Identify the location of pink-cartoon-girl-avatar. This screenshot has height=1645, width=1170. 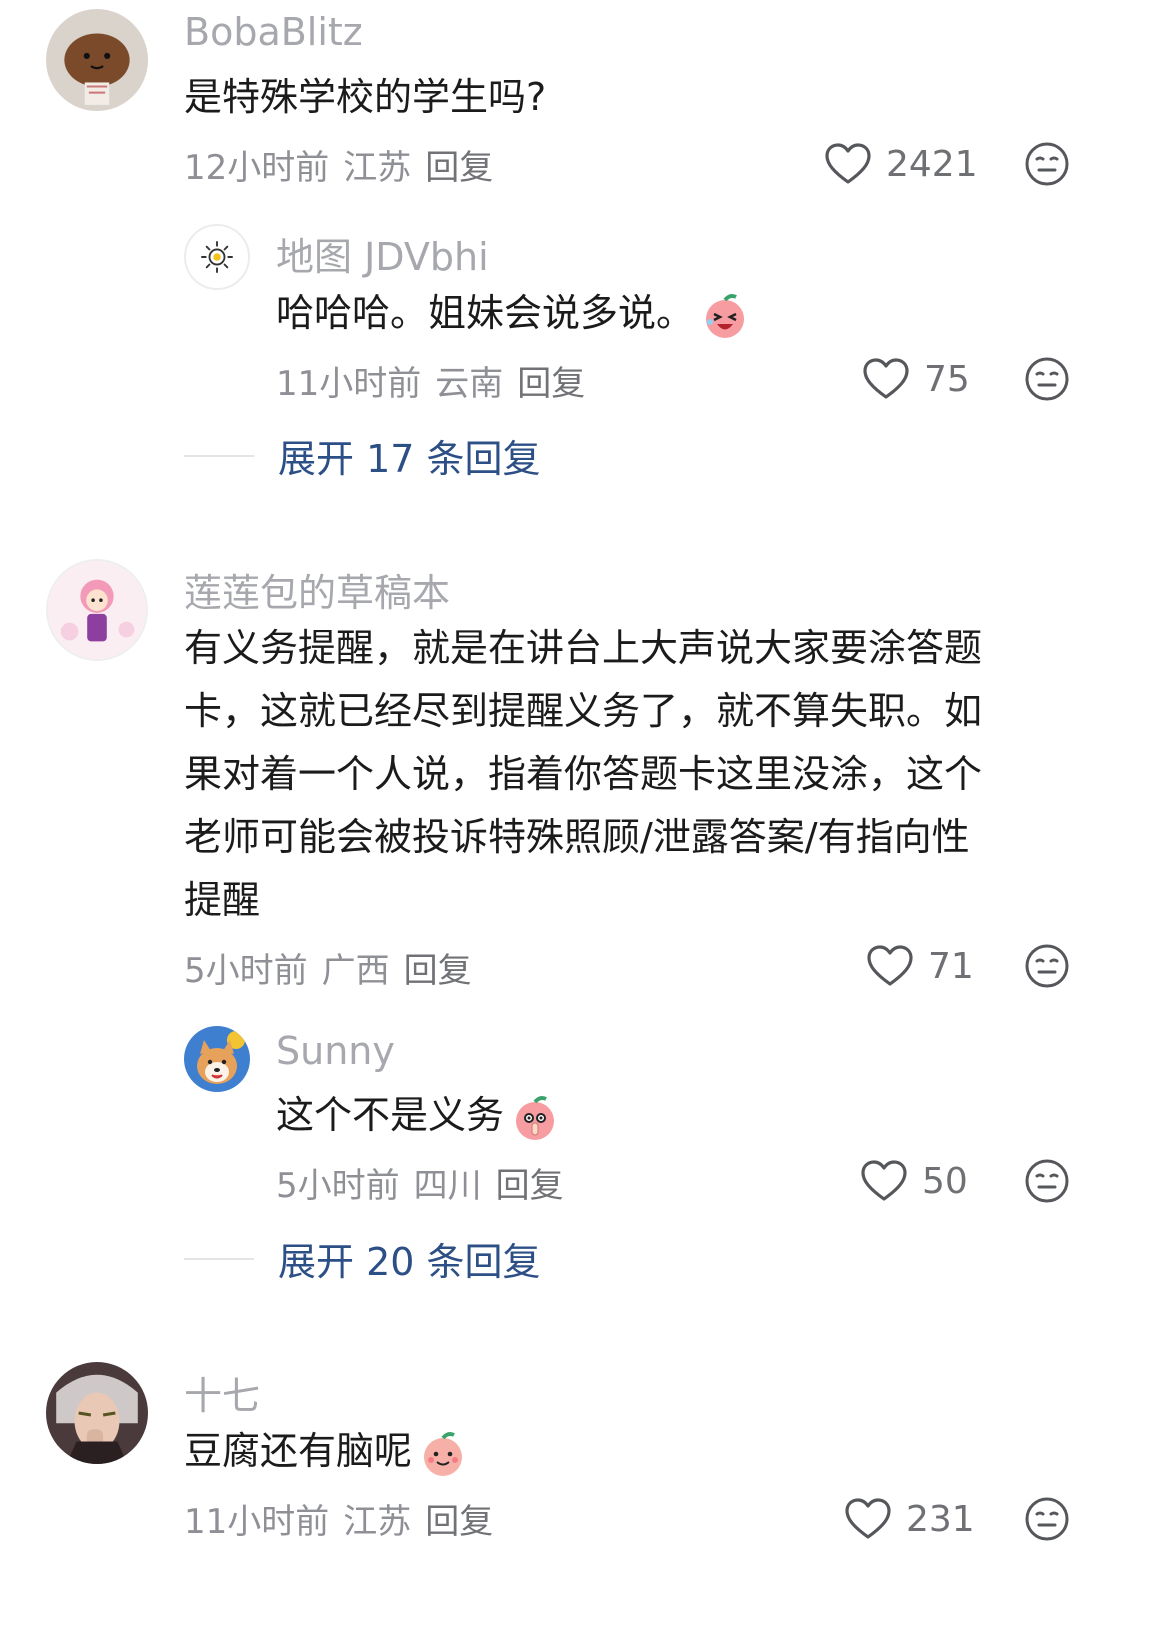
(97, 610).